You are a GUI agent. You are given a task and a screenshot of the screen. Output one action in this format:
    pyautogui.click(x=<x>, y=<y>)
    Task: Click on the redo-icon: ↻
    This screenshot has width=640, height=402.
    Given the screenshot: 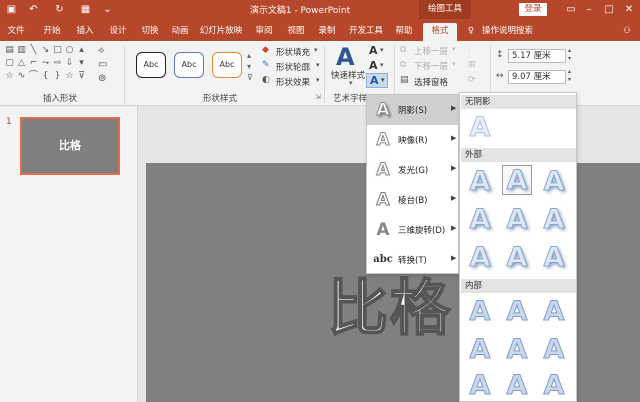 What is the action you would take?
    pyautogui.click(x=59, y=9)
    